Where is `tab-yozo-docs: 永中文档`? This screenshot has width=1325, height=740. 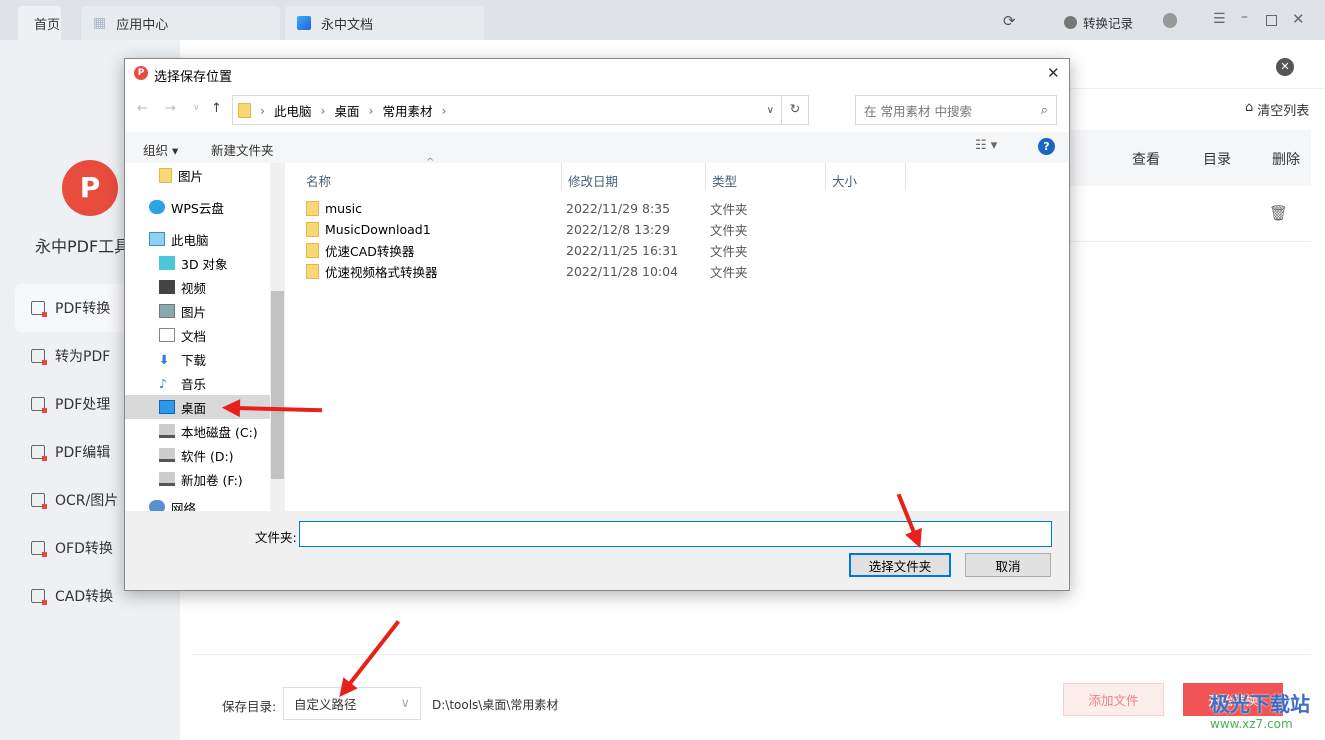
tab-yozo-docs: 永中文档 is located at coordinates (384, 23).